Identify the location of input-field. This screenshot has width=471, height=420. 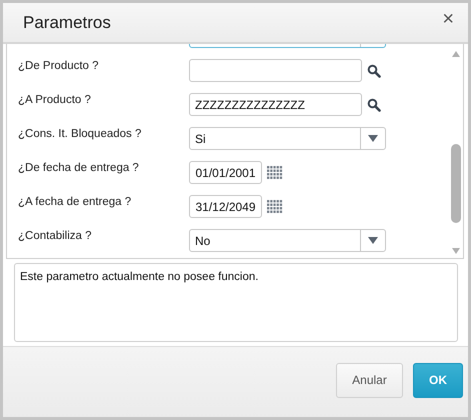
(275, 70).